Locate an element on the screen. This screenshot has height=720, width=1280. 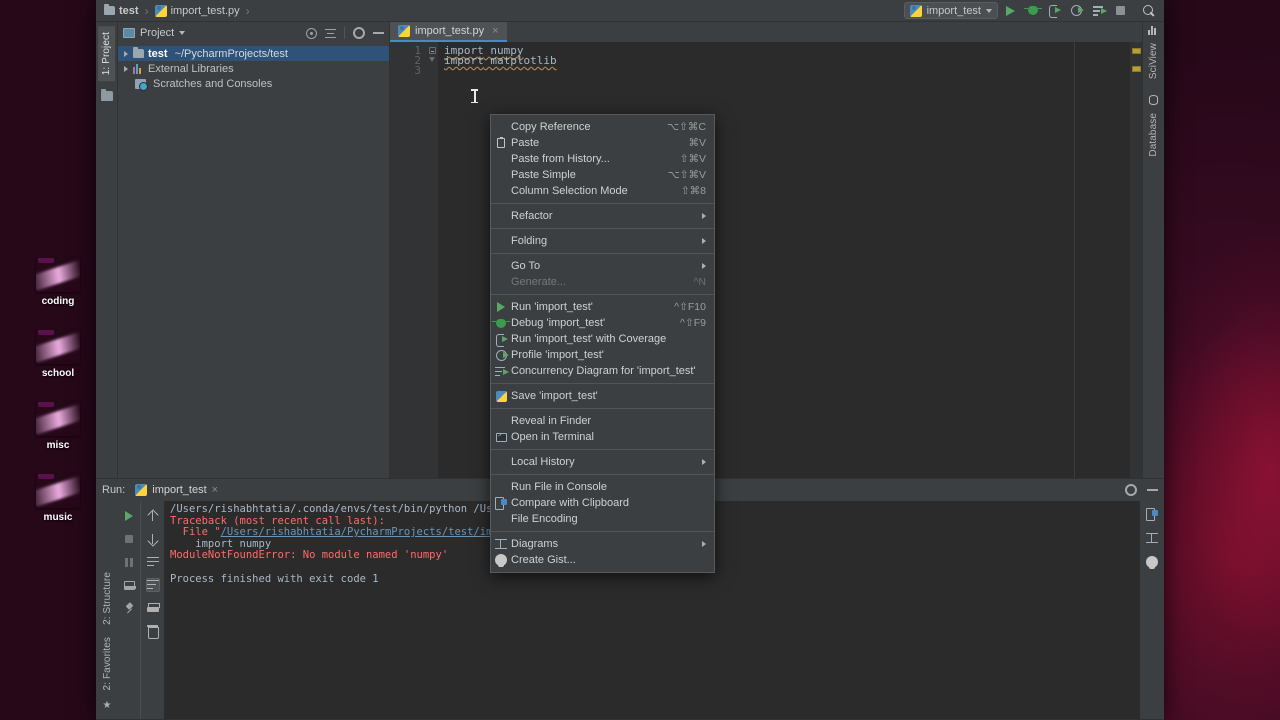
up-stacktrace-button is located at coordinates (153, 516).